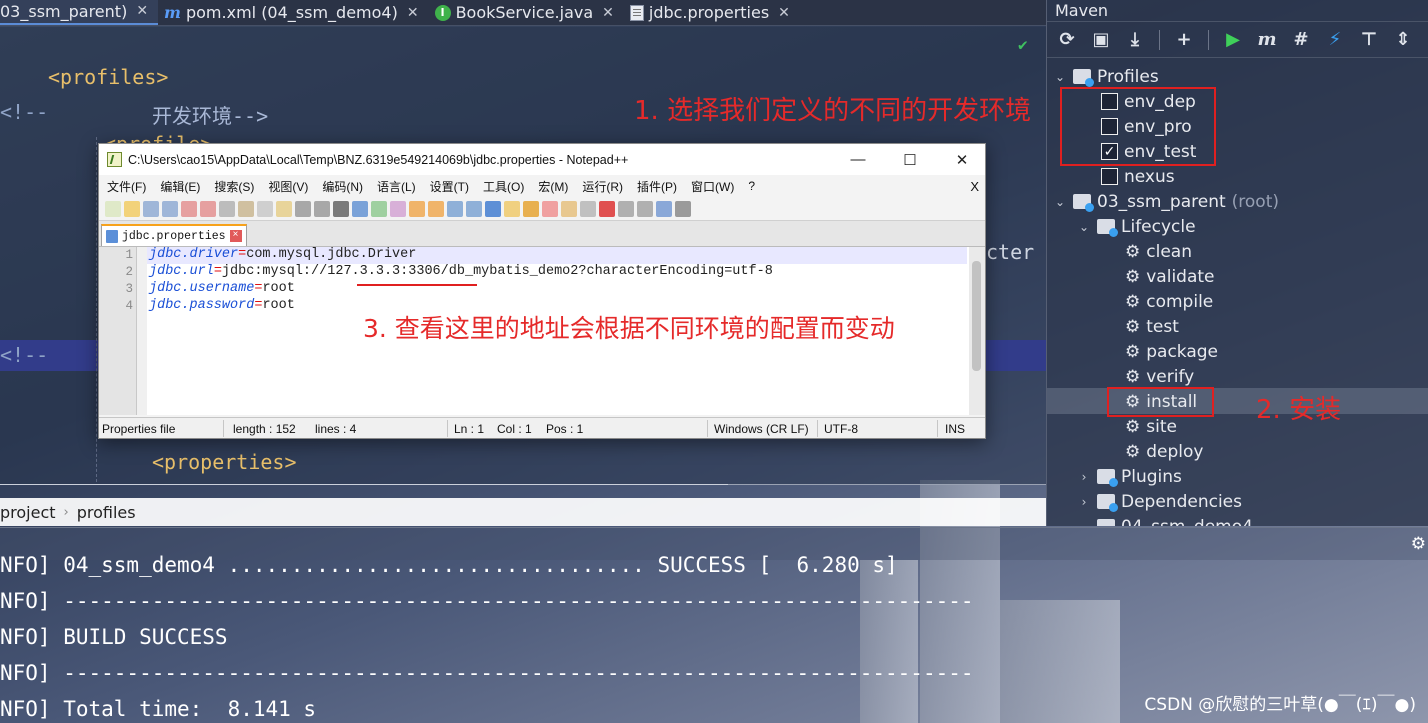  Describe the element at coordinates (1164, 451) in the screenshot. I see `lifecycle-deploy: ⚙ deploy` at that location.